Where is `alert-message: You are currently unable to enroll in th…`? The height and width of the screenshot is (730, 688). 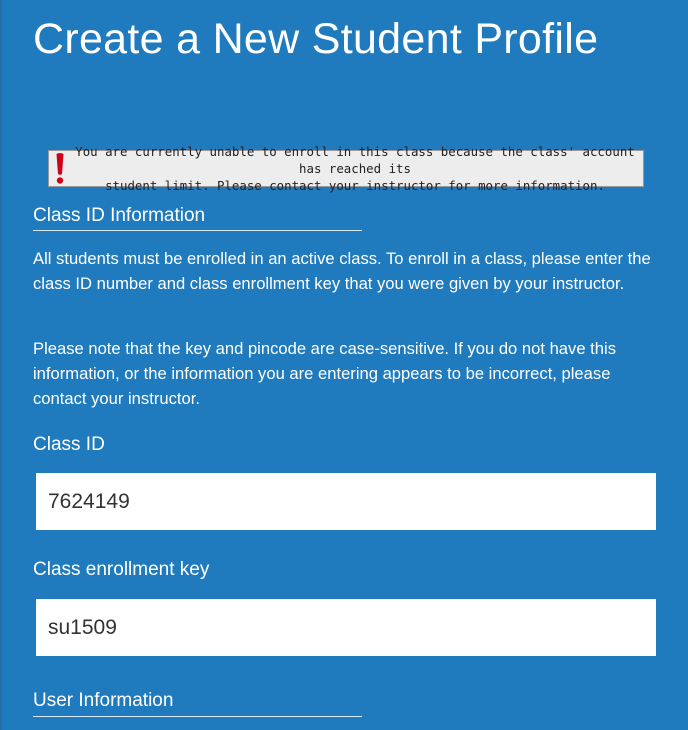
alert-message: You are currently unable to enroll in th… is located at coordinates (357, 168).